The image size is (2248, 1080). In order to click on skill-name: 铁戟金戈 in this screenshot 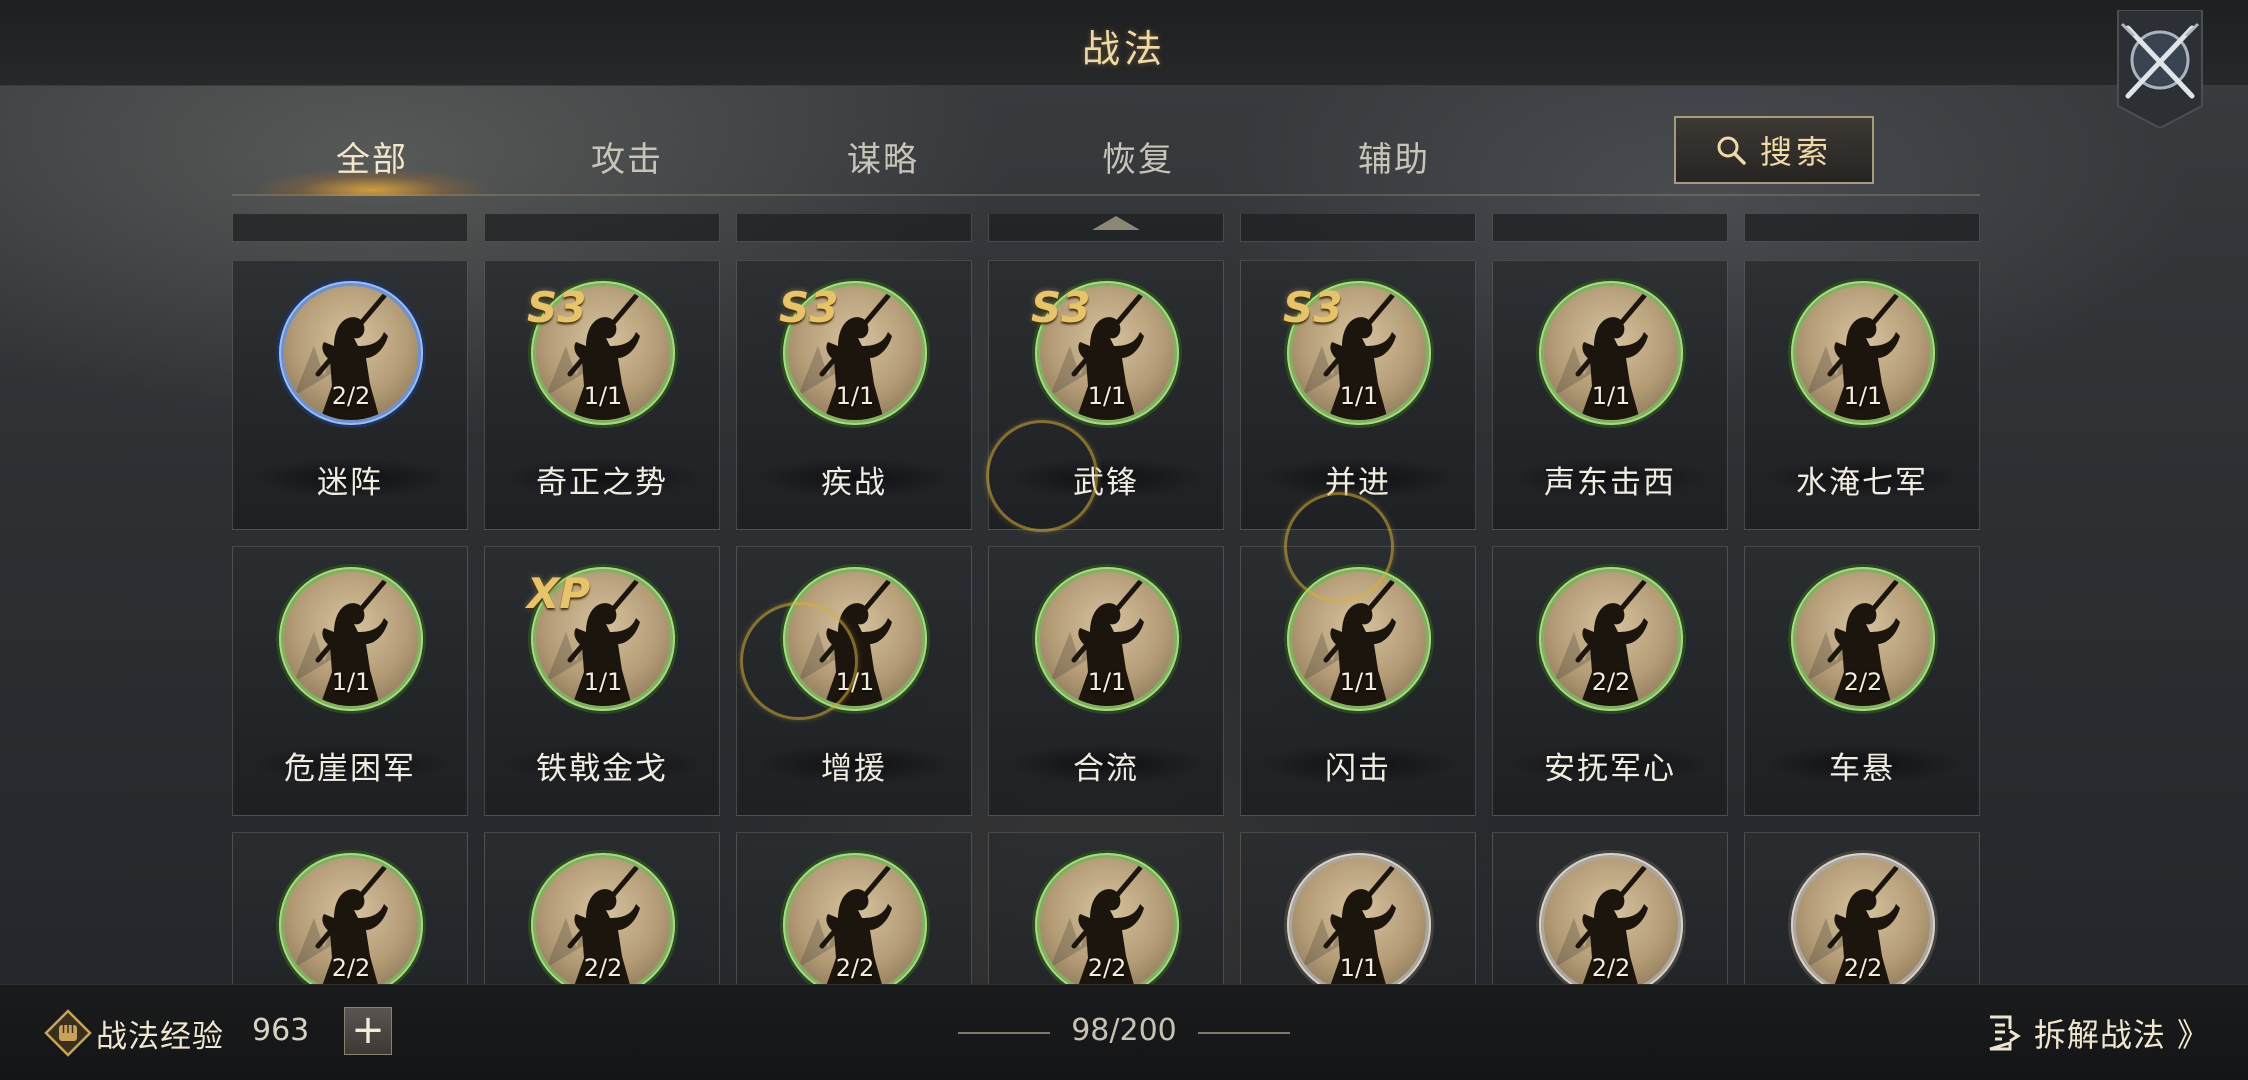, I will do `click(602, 769)`.